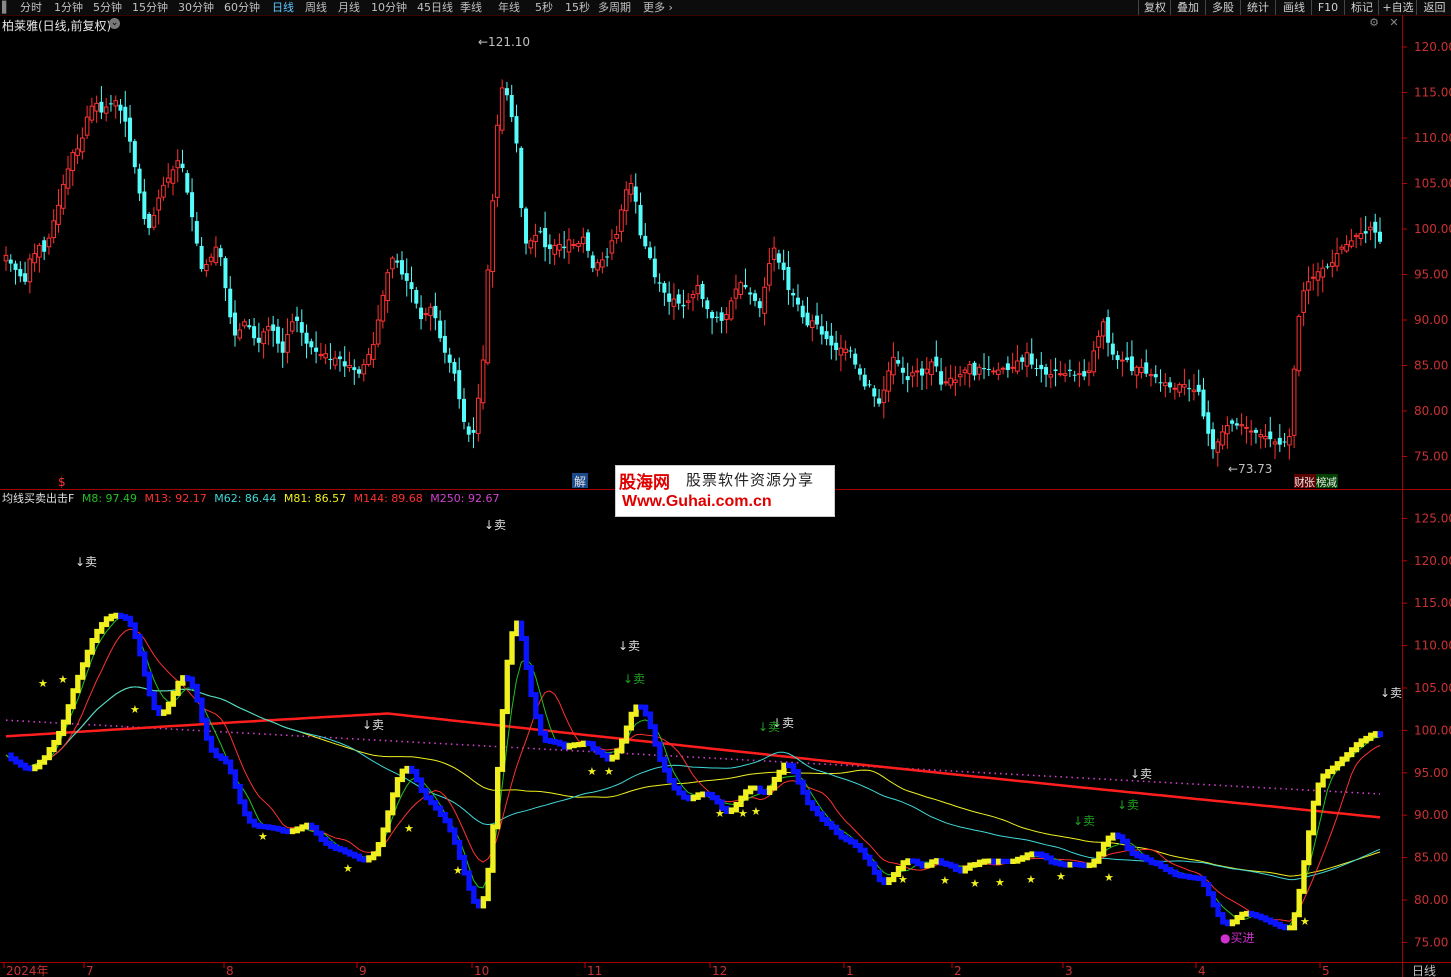 Image resolution: width=1451 pixels, height=977 pixels. Describe the element at coordinates (1432, 730) in the screenshot. I see `y-tick-label: 100.00` at that location.